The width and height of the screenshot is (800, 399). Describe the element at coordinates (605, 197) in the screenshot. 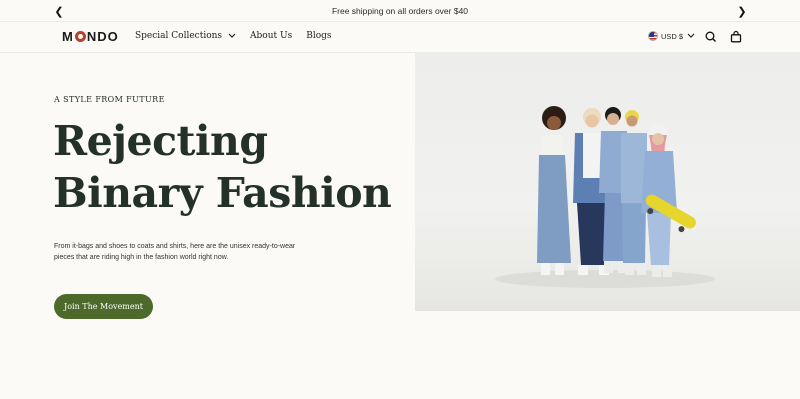

I see `models-illustration` at that location.